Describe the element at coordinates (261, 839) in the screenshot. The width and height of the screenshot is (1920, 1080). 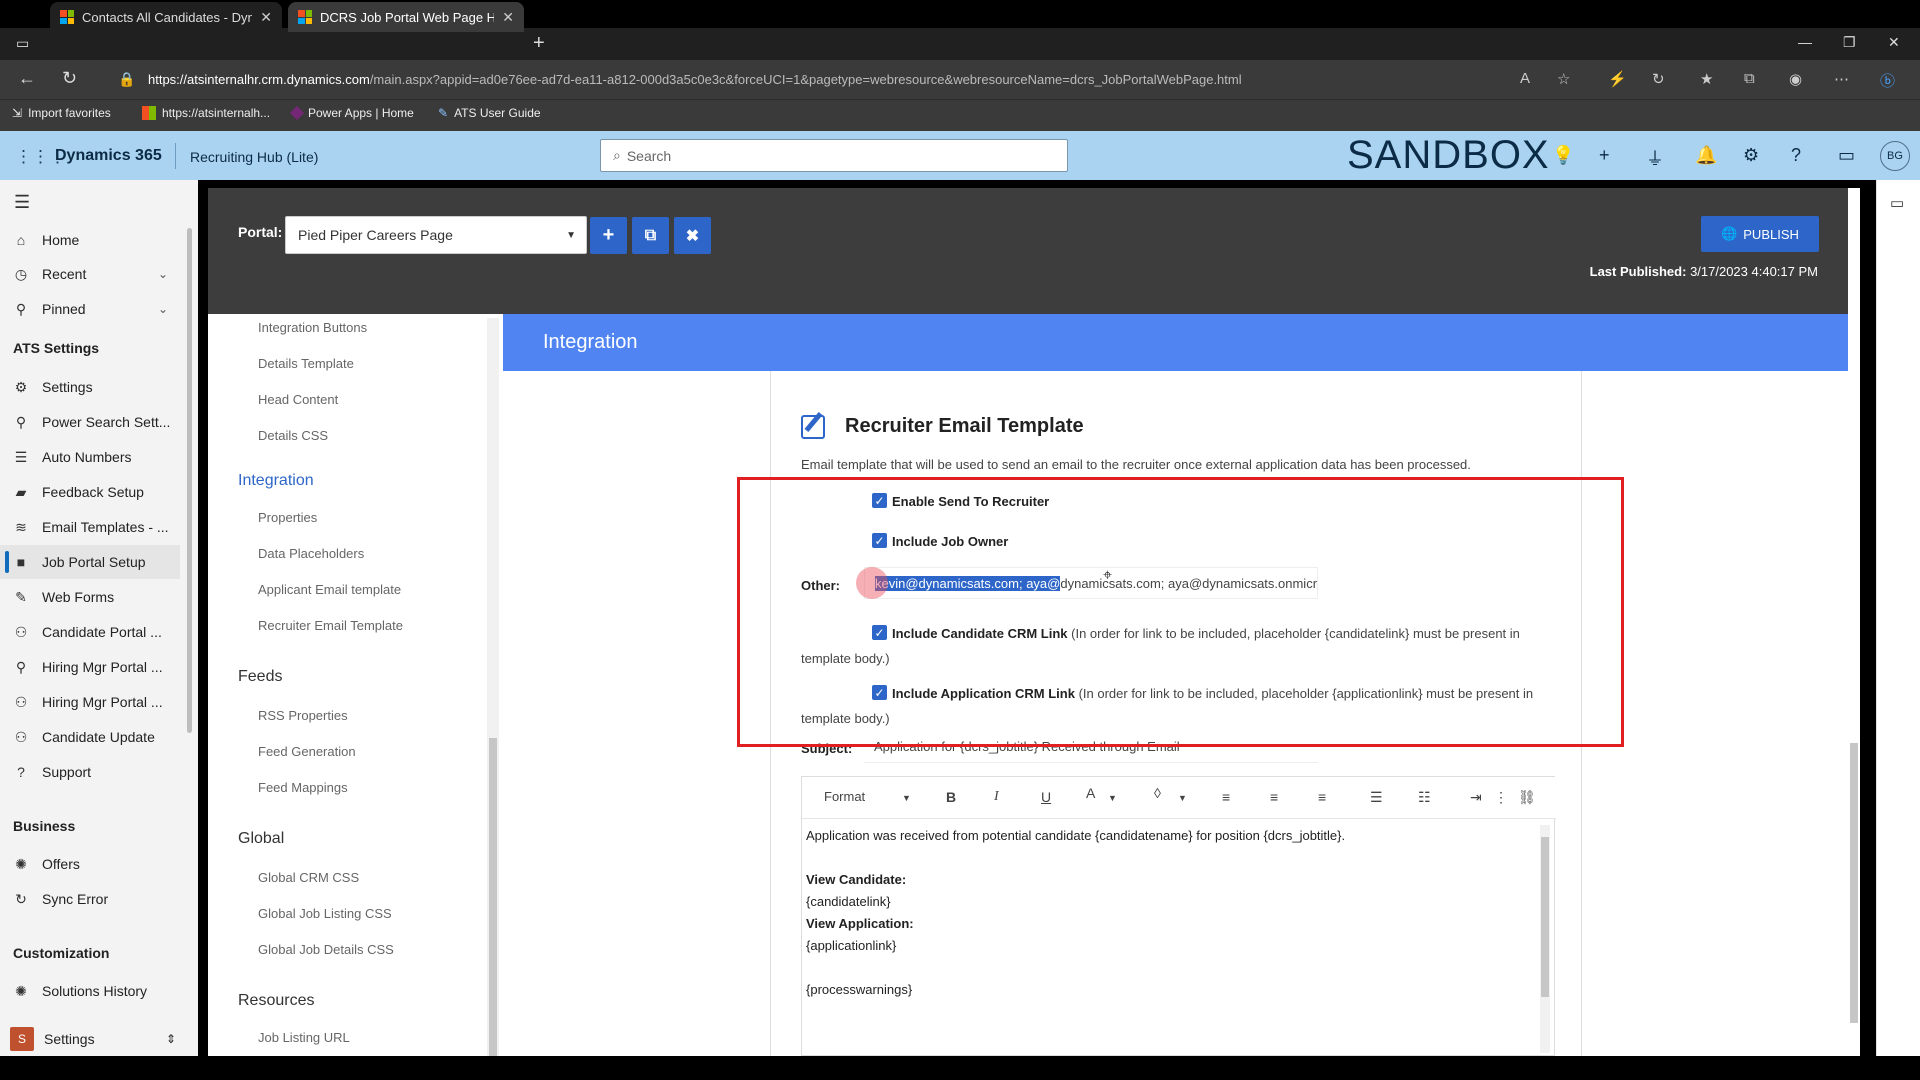
I see `subnav-section-global: Global` at that location.